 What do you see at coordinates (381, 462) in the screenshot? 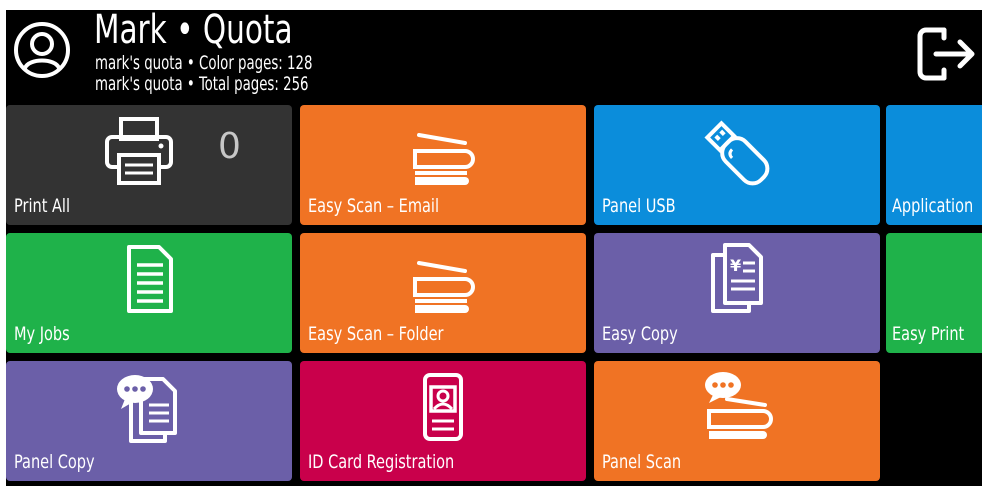
I see `tile-label: ID Card Registration` at bounding box center [381, 462].